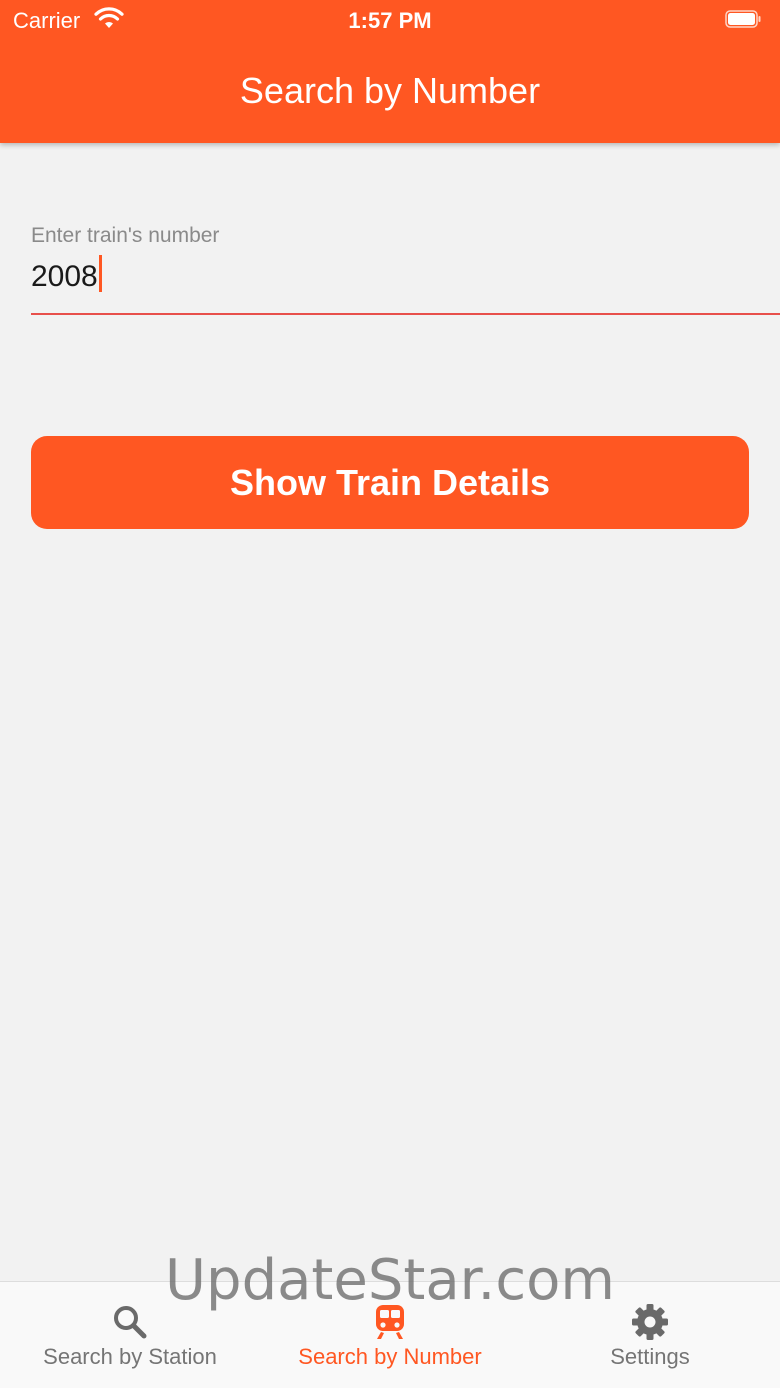 The height and width of the screenshot is (1388, 780). Describe the element at coordinates (130, 1322) in the screenshot. I see `search-icon` at that location.